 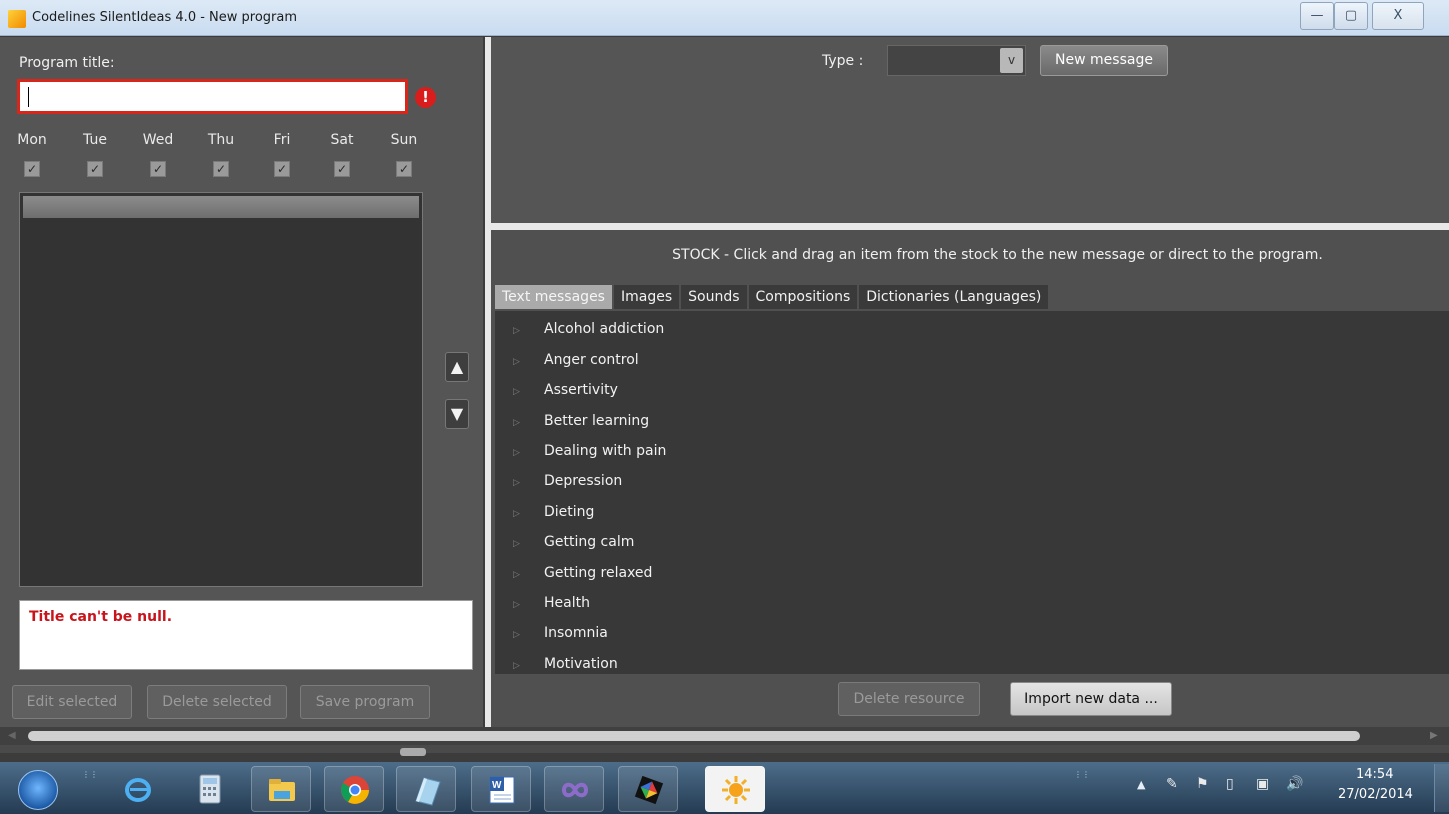 I want to click on delete-resource-button: Delete resource, so click(x=909, y=699).